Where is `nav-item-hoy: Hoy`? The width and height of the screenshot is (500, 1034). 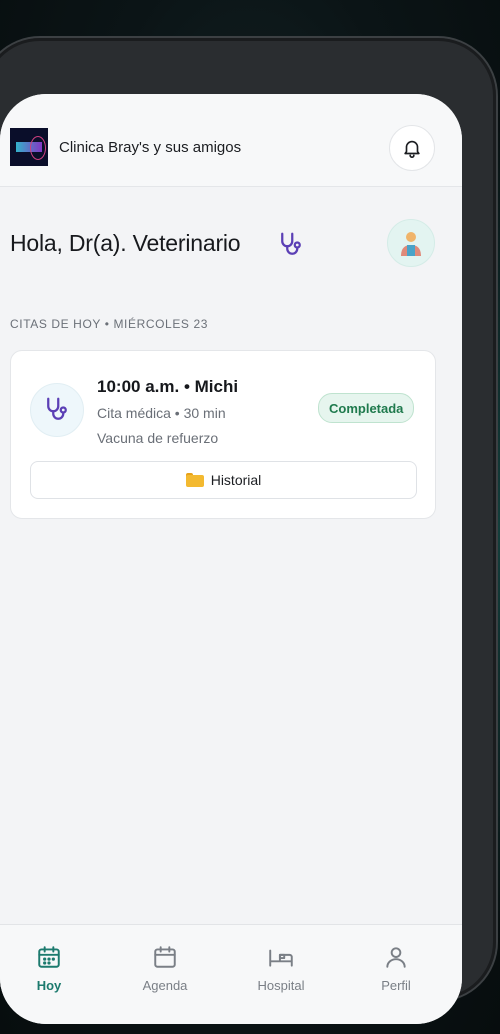
nav-item-hoy: Hoy is located at coordinates (49, 970).